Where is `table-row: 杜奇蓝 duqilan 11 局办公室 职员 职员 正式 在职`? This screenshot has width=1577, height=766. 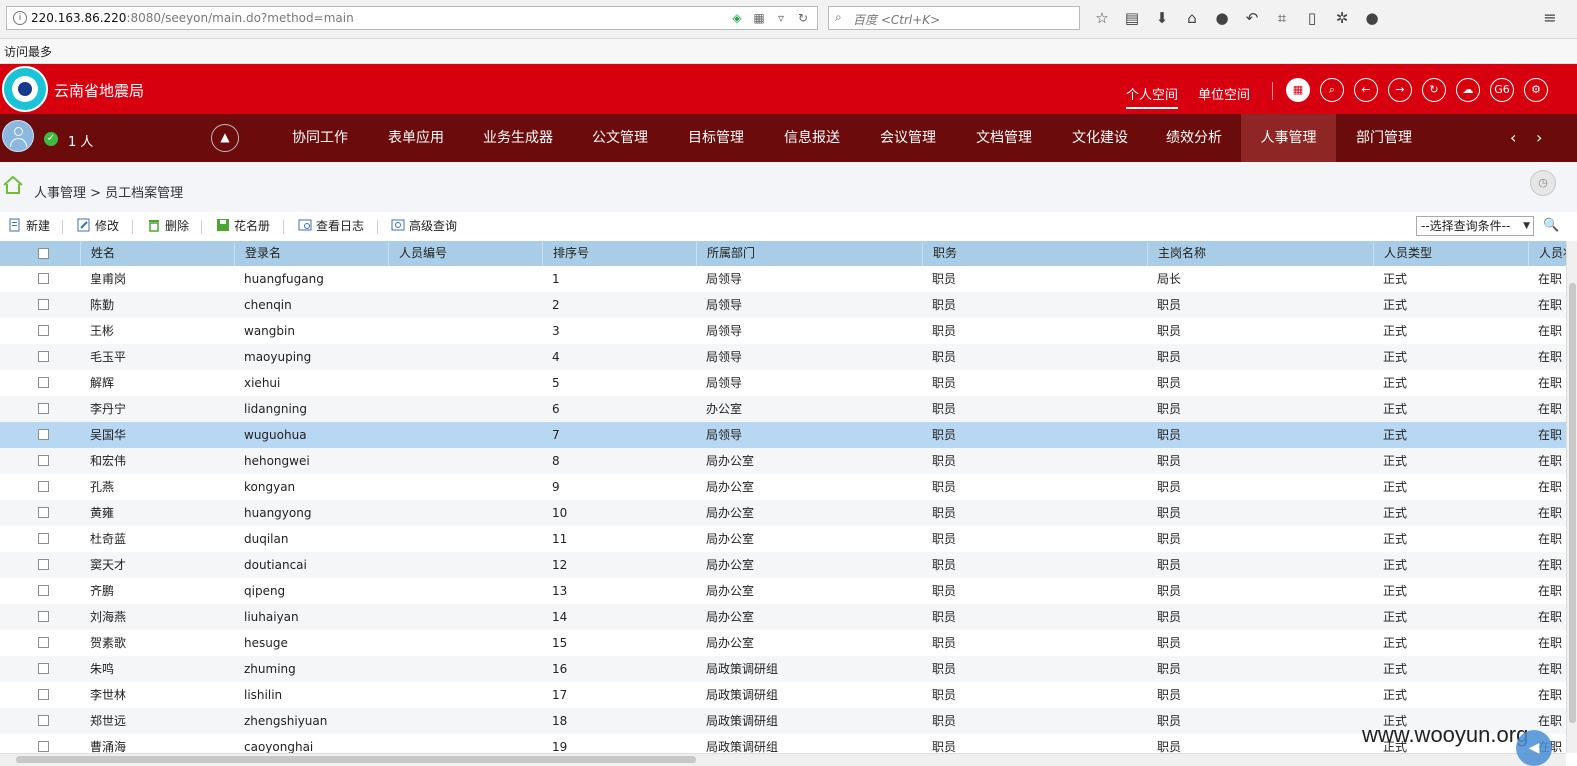
table-row: 杜奇蓝 duqilan 11 局办公室 职员 职员 正式 在职 is located at coordinates (783, 539).